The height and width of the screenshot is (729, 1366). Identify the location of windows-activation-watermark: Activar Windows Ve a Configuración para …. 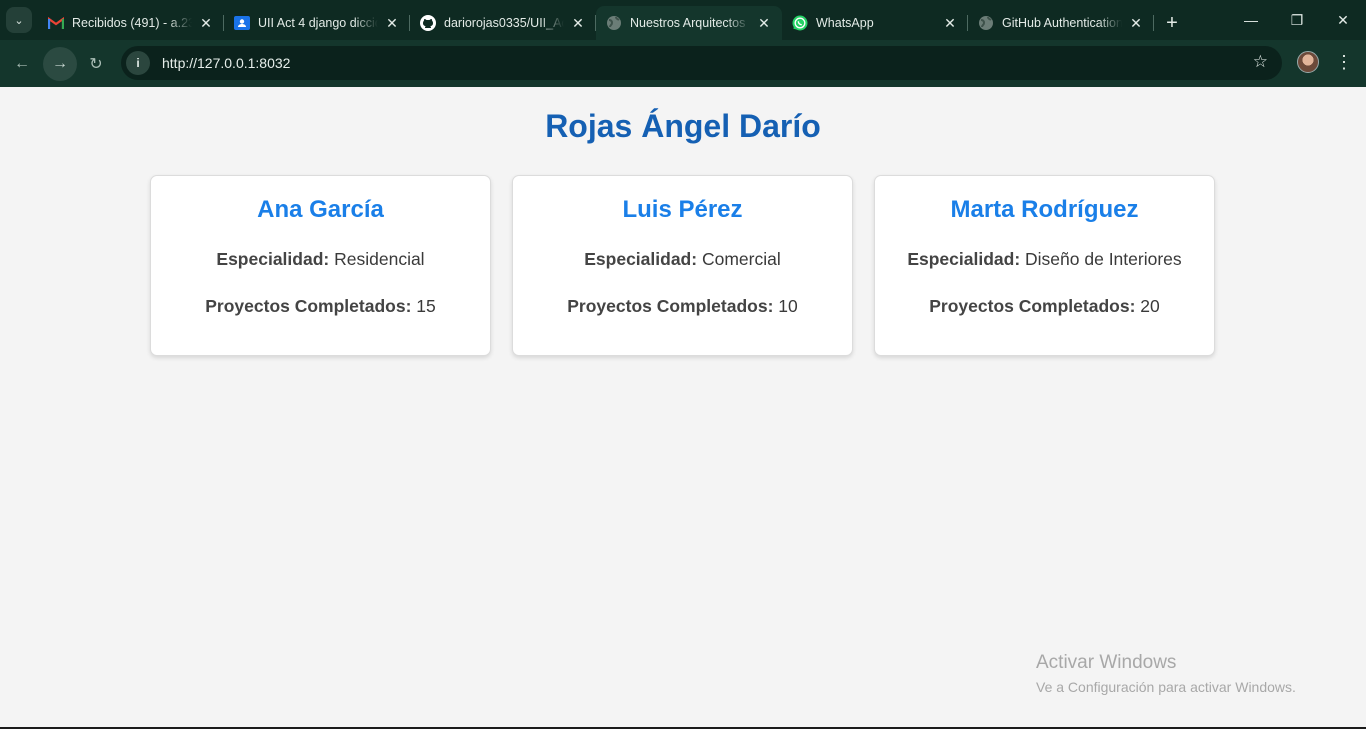
(1166, 673).